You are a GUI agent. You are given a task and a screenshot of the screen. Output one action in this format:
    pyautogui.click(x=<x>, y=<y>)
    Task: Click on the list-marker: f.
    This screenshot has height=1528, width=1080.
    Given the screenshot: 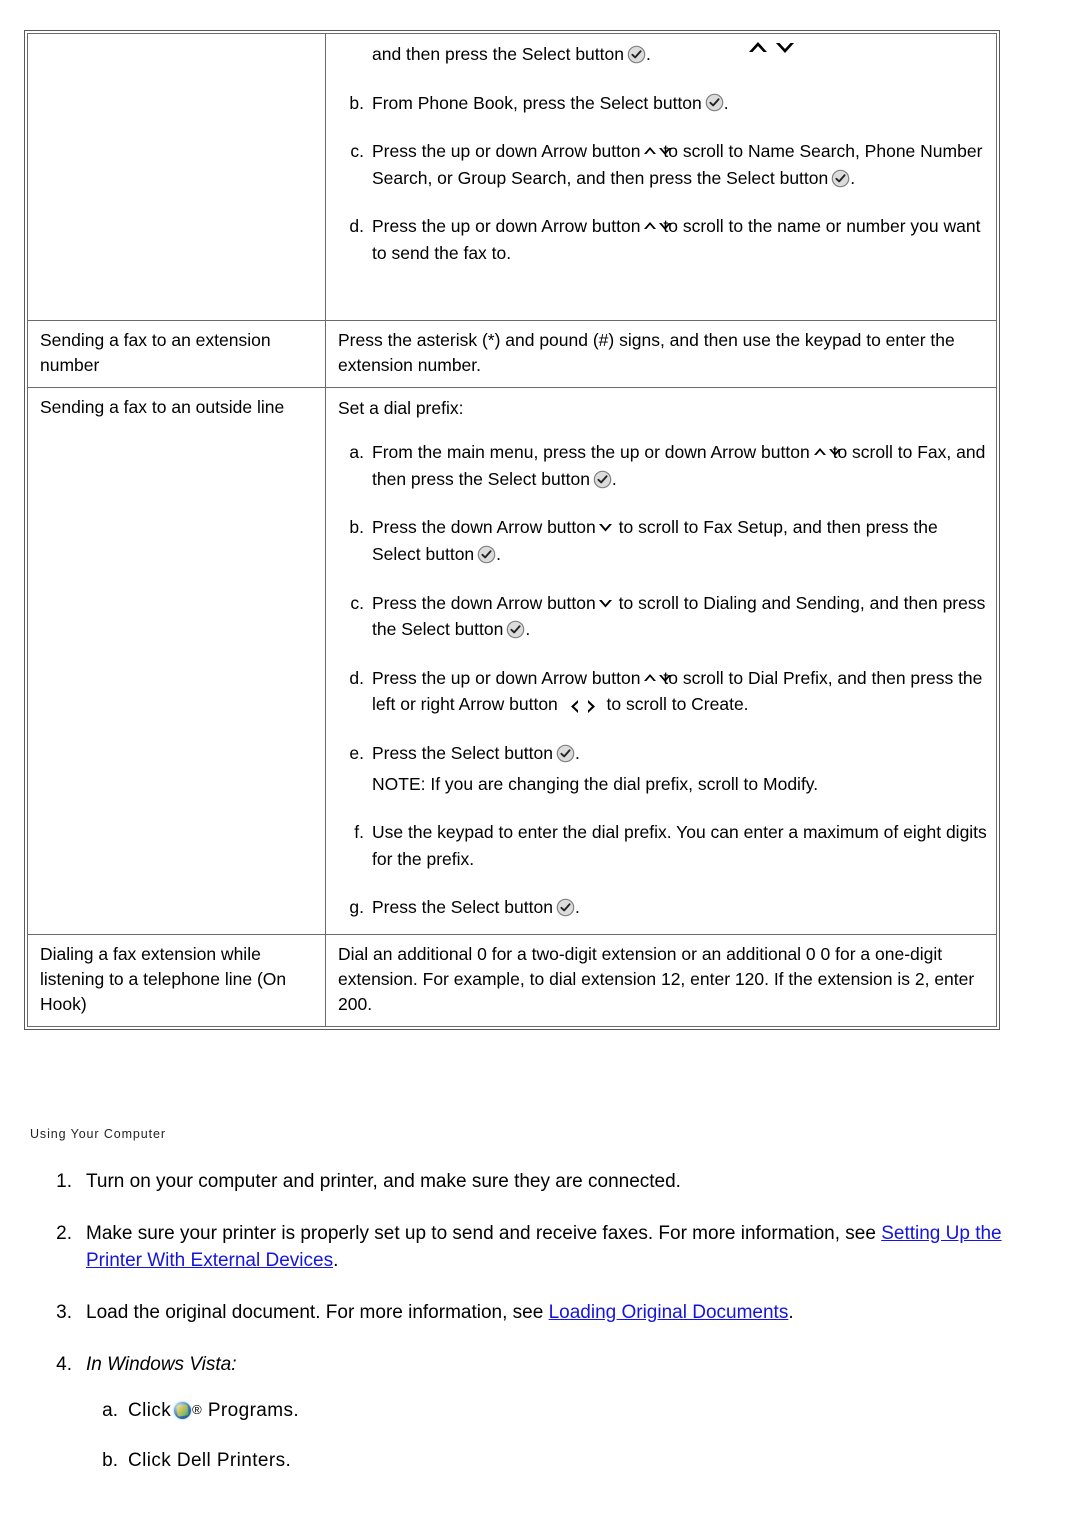 What is the action you would take?
    pyautogui.click(x=359, y=832)
    